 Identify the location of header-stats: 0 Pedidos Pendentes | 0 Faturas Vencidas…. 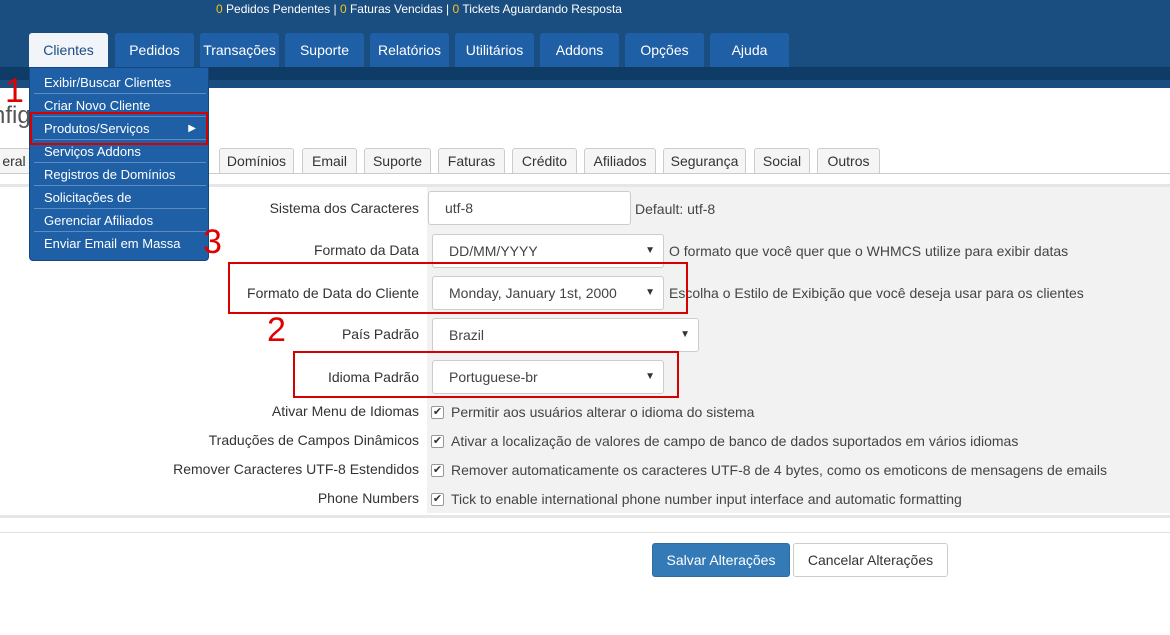
(419, 9).